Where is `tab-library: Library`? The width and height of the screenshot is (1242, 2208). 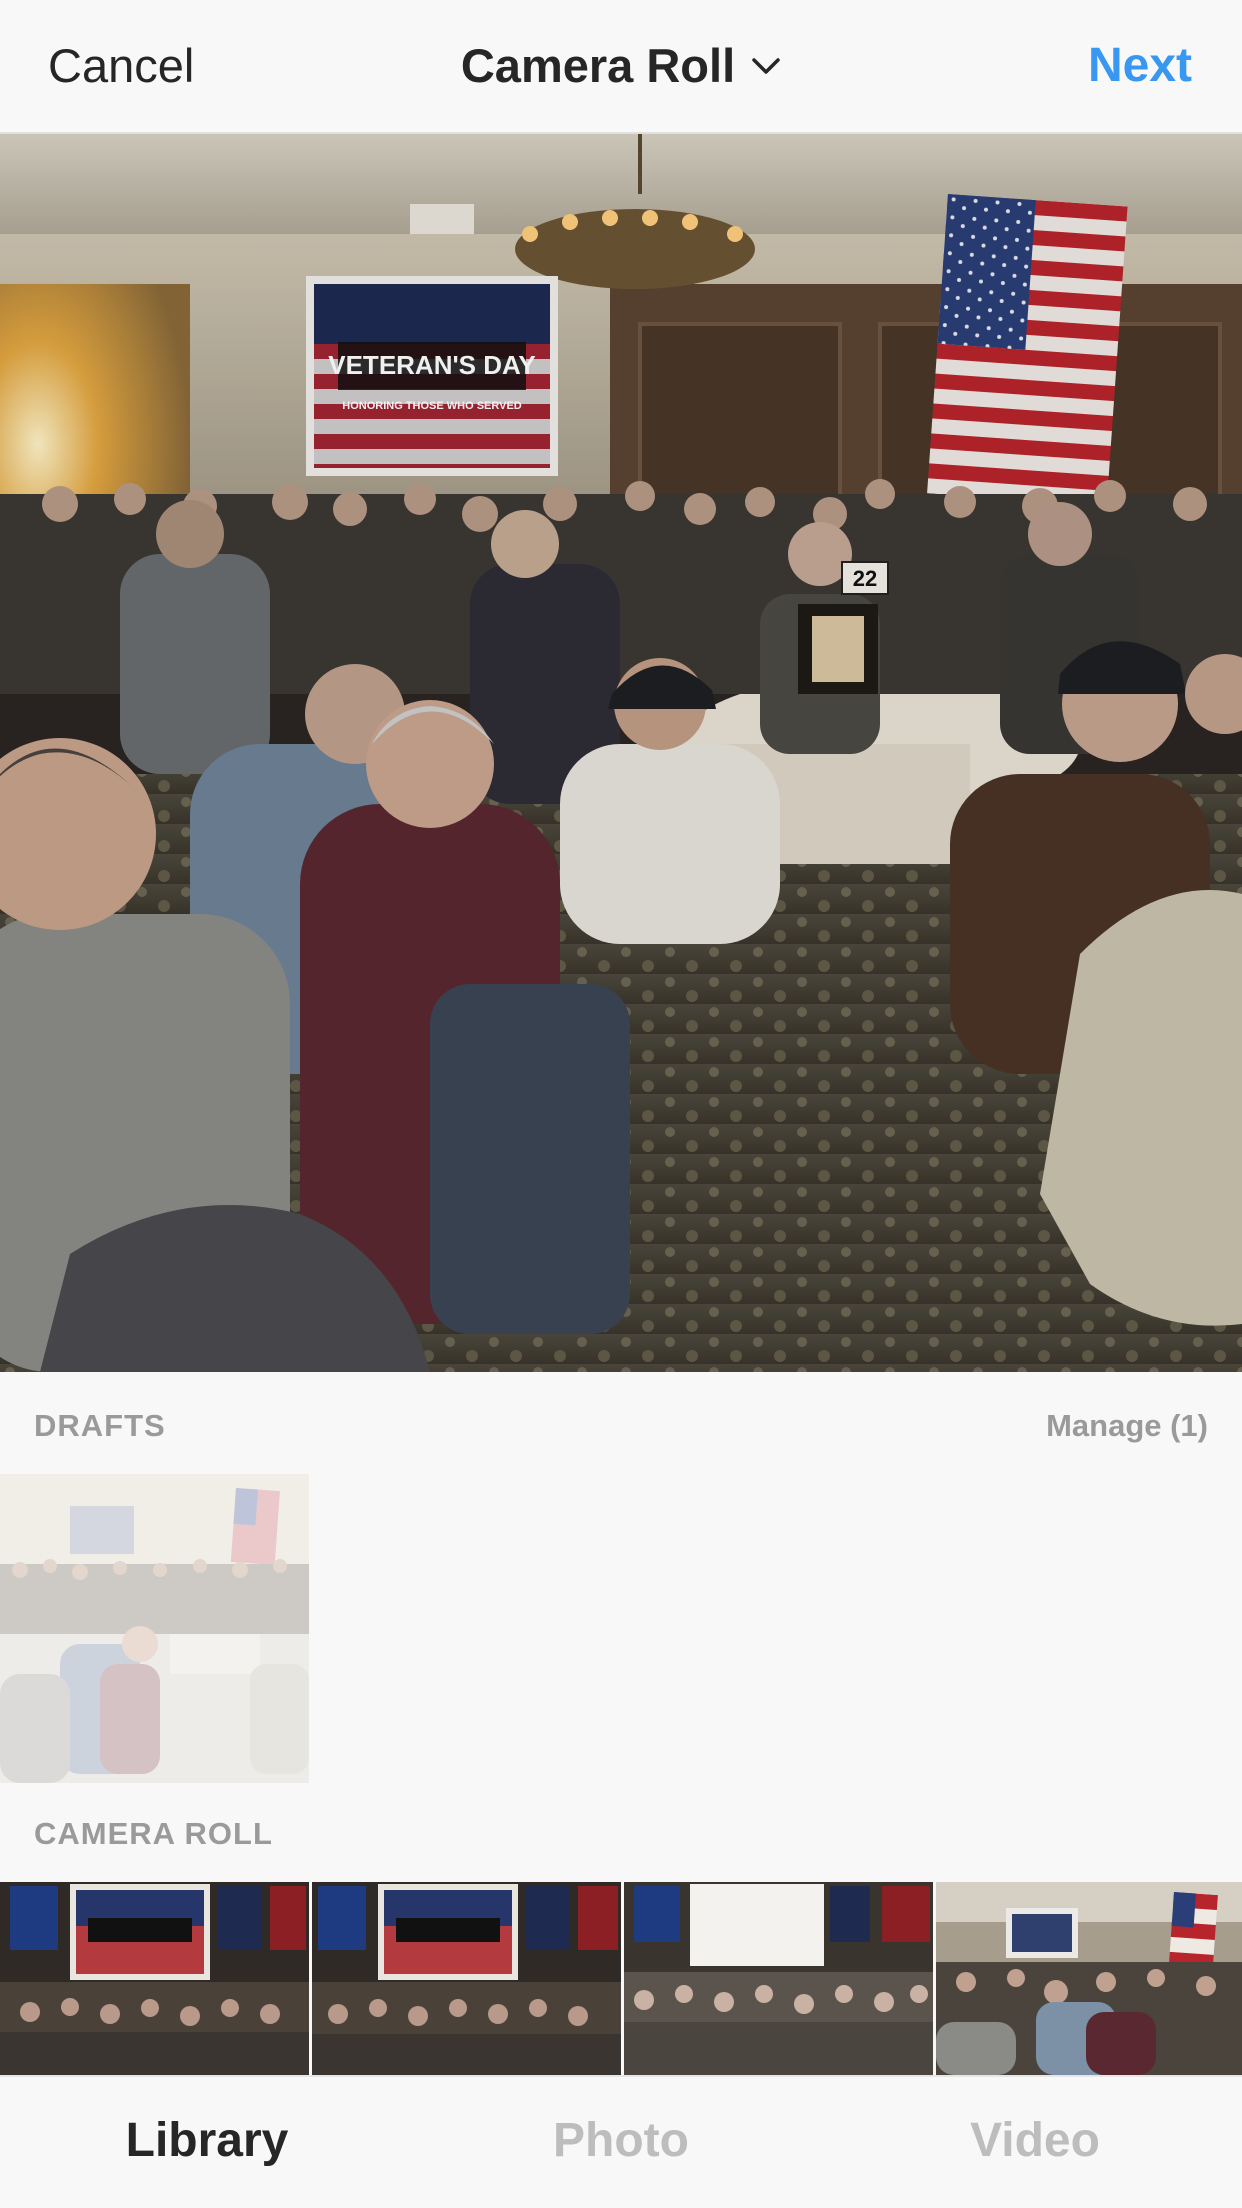 tab-library: Library is located at coordinates (207, 2142).